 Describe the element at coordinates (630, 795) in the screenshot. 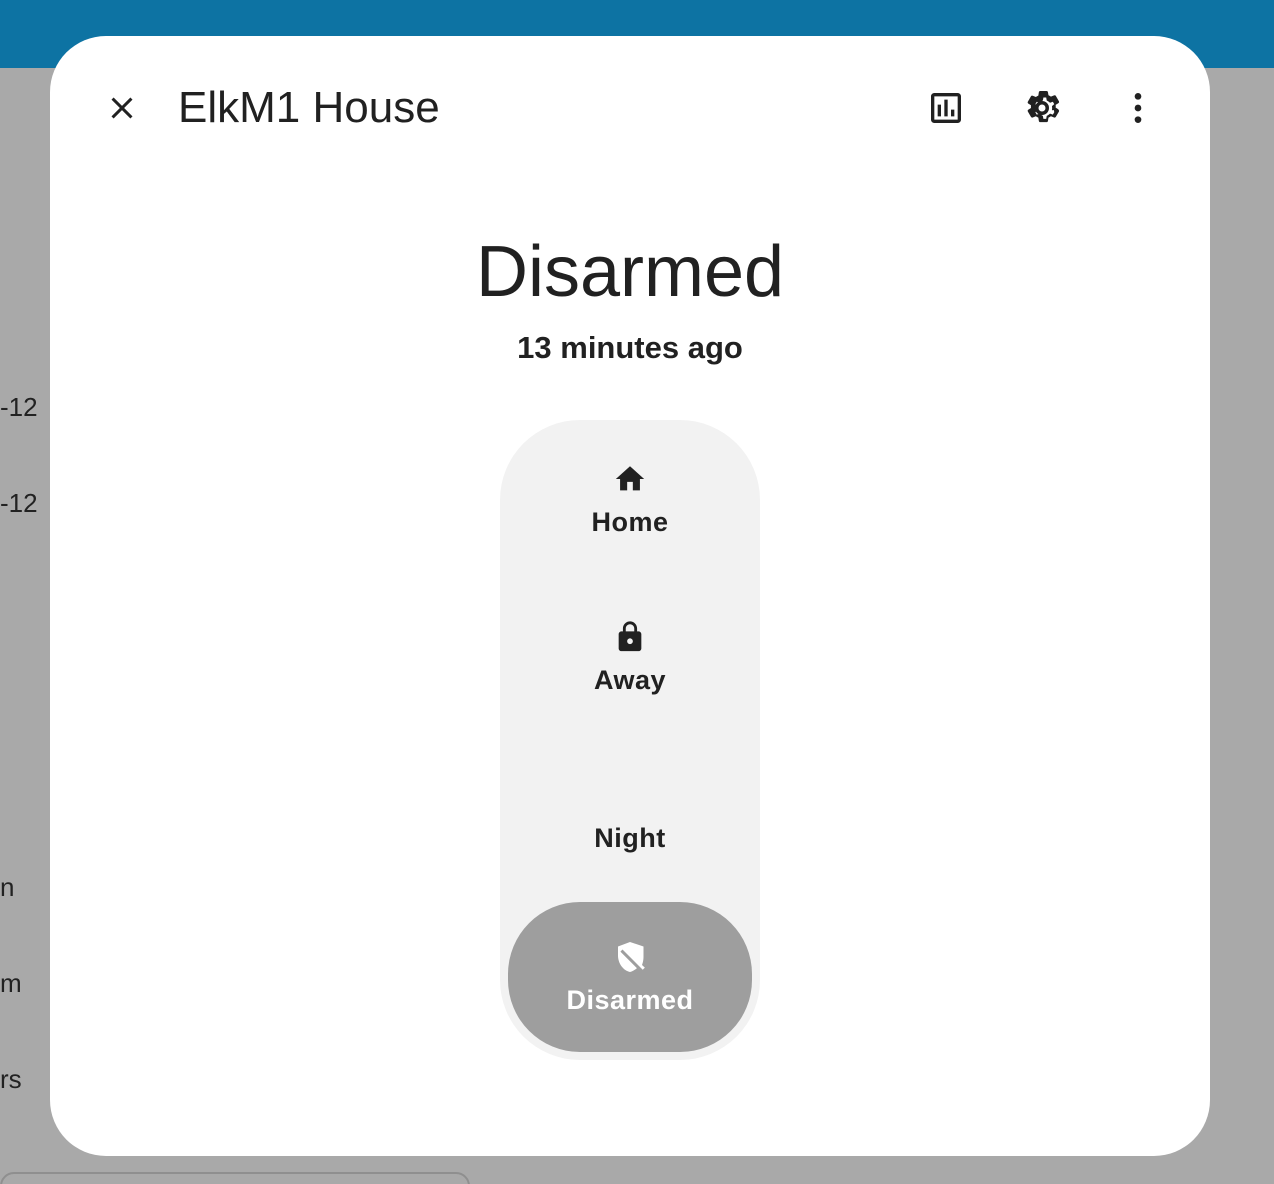

I see `moon-icon` at that location.